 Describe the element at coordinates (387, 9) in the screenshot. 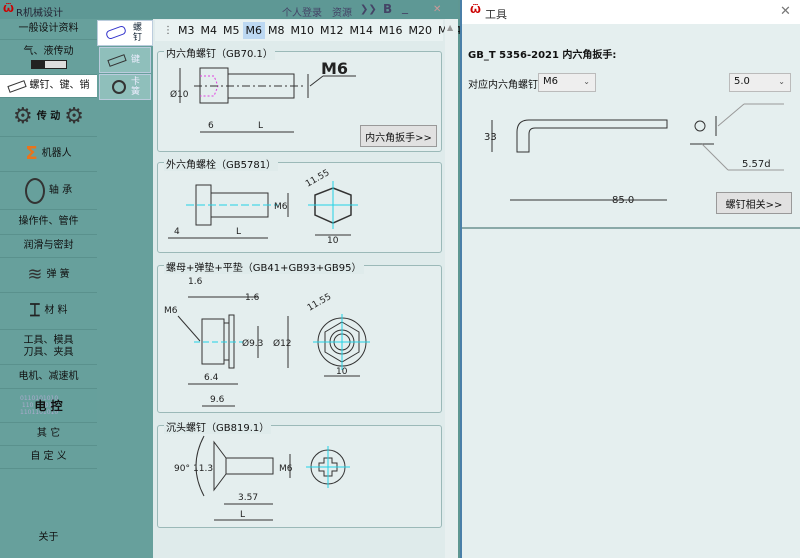

I see `b-button: B` at that location.